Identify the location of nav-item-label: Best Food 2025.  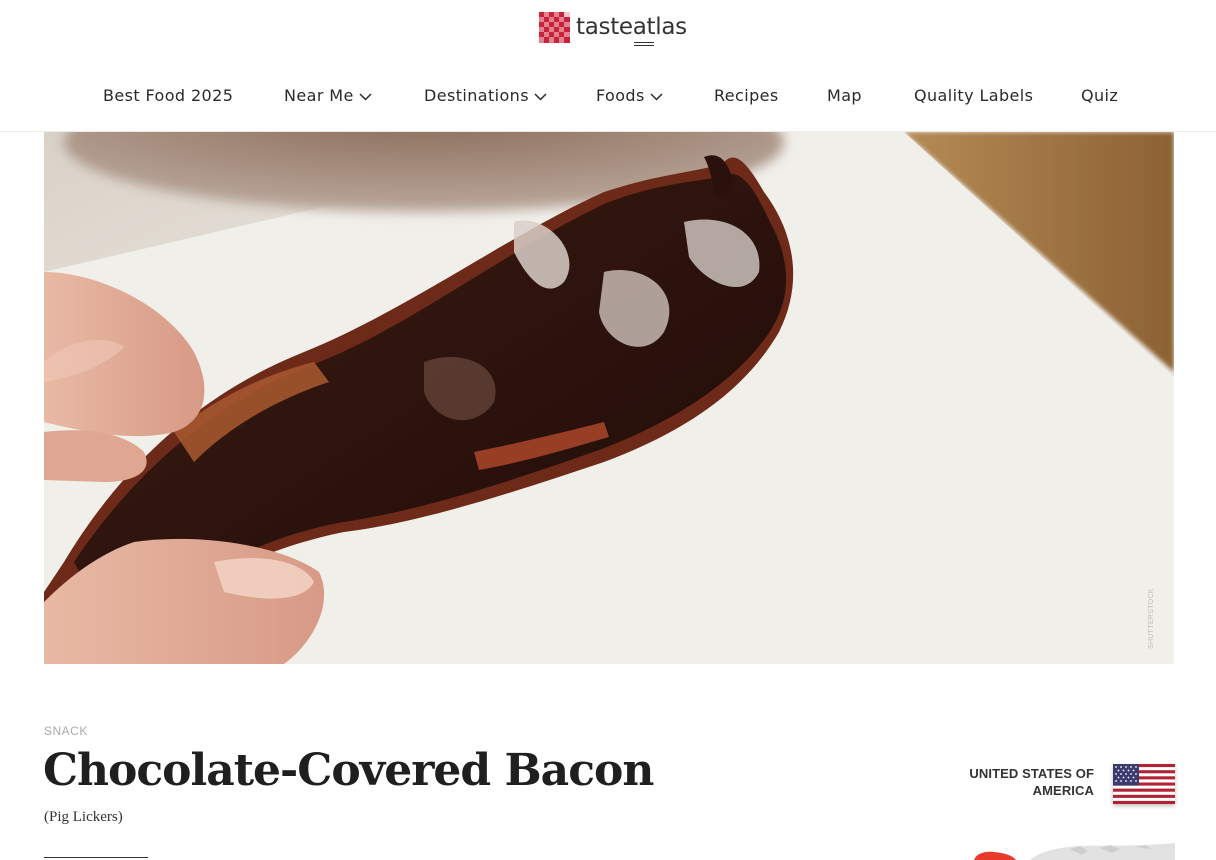
(168, 95).